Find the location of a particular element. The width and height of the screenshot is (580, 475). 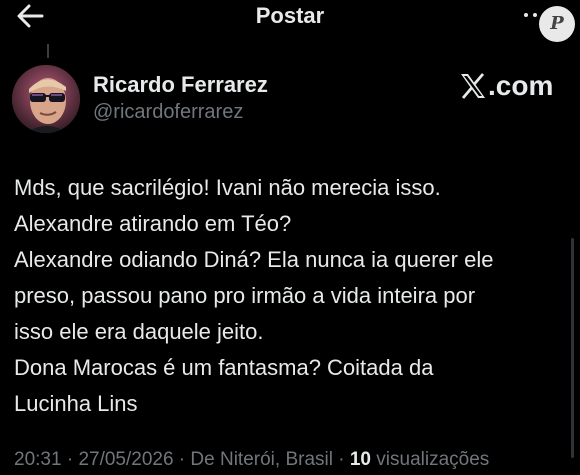

author-name: Ricardo Ferrarez is located at coordinates (180, 85).